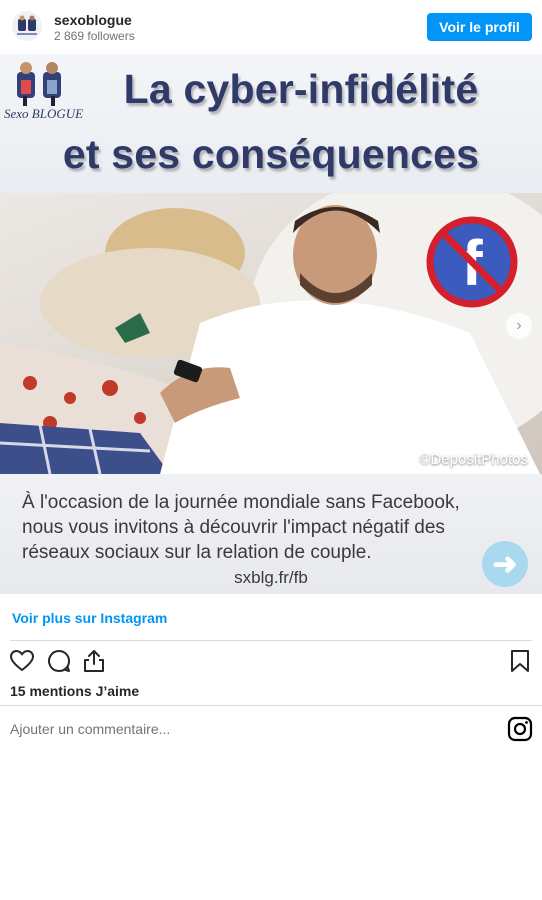 The width and height of the screenshot is (542, 900). Describe the element at coordinates (94, 36) in the screenshot. I see `followers-count: 2 869 followers` at that location.